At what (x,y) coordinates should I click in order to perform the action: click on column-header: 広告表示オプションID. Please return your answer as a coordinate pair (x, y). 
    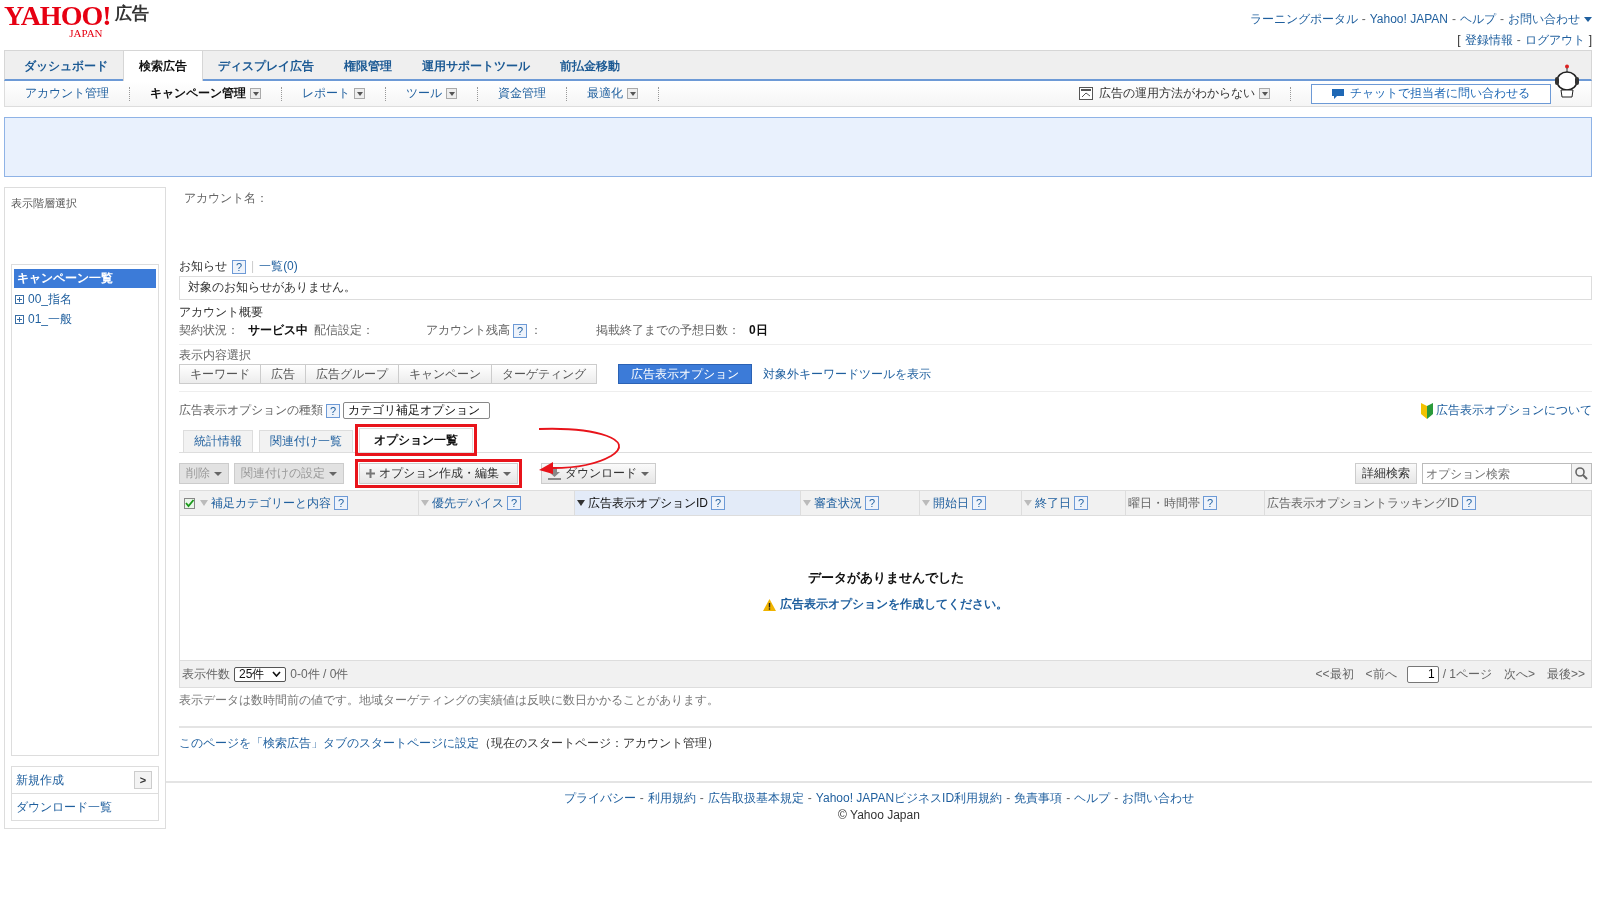
    Looking at the image, I should click on (648, 503).